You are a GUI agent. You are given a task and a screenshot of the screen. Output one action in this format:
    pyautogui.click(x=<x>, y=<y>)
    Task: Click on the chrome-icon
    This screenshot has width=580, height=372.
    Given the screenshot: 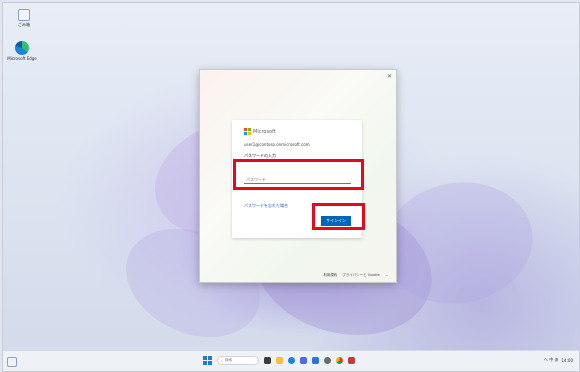 What is the action you would take?
    pyautogui.click(x=339, y=360)
    